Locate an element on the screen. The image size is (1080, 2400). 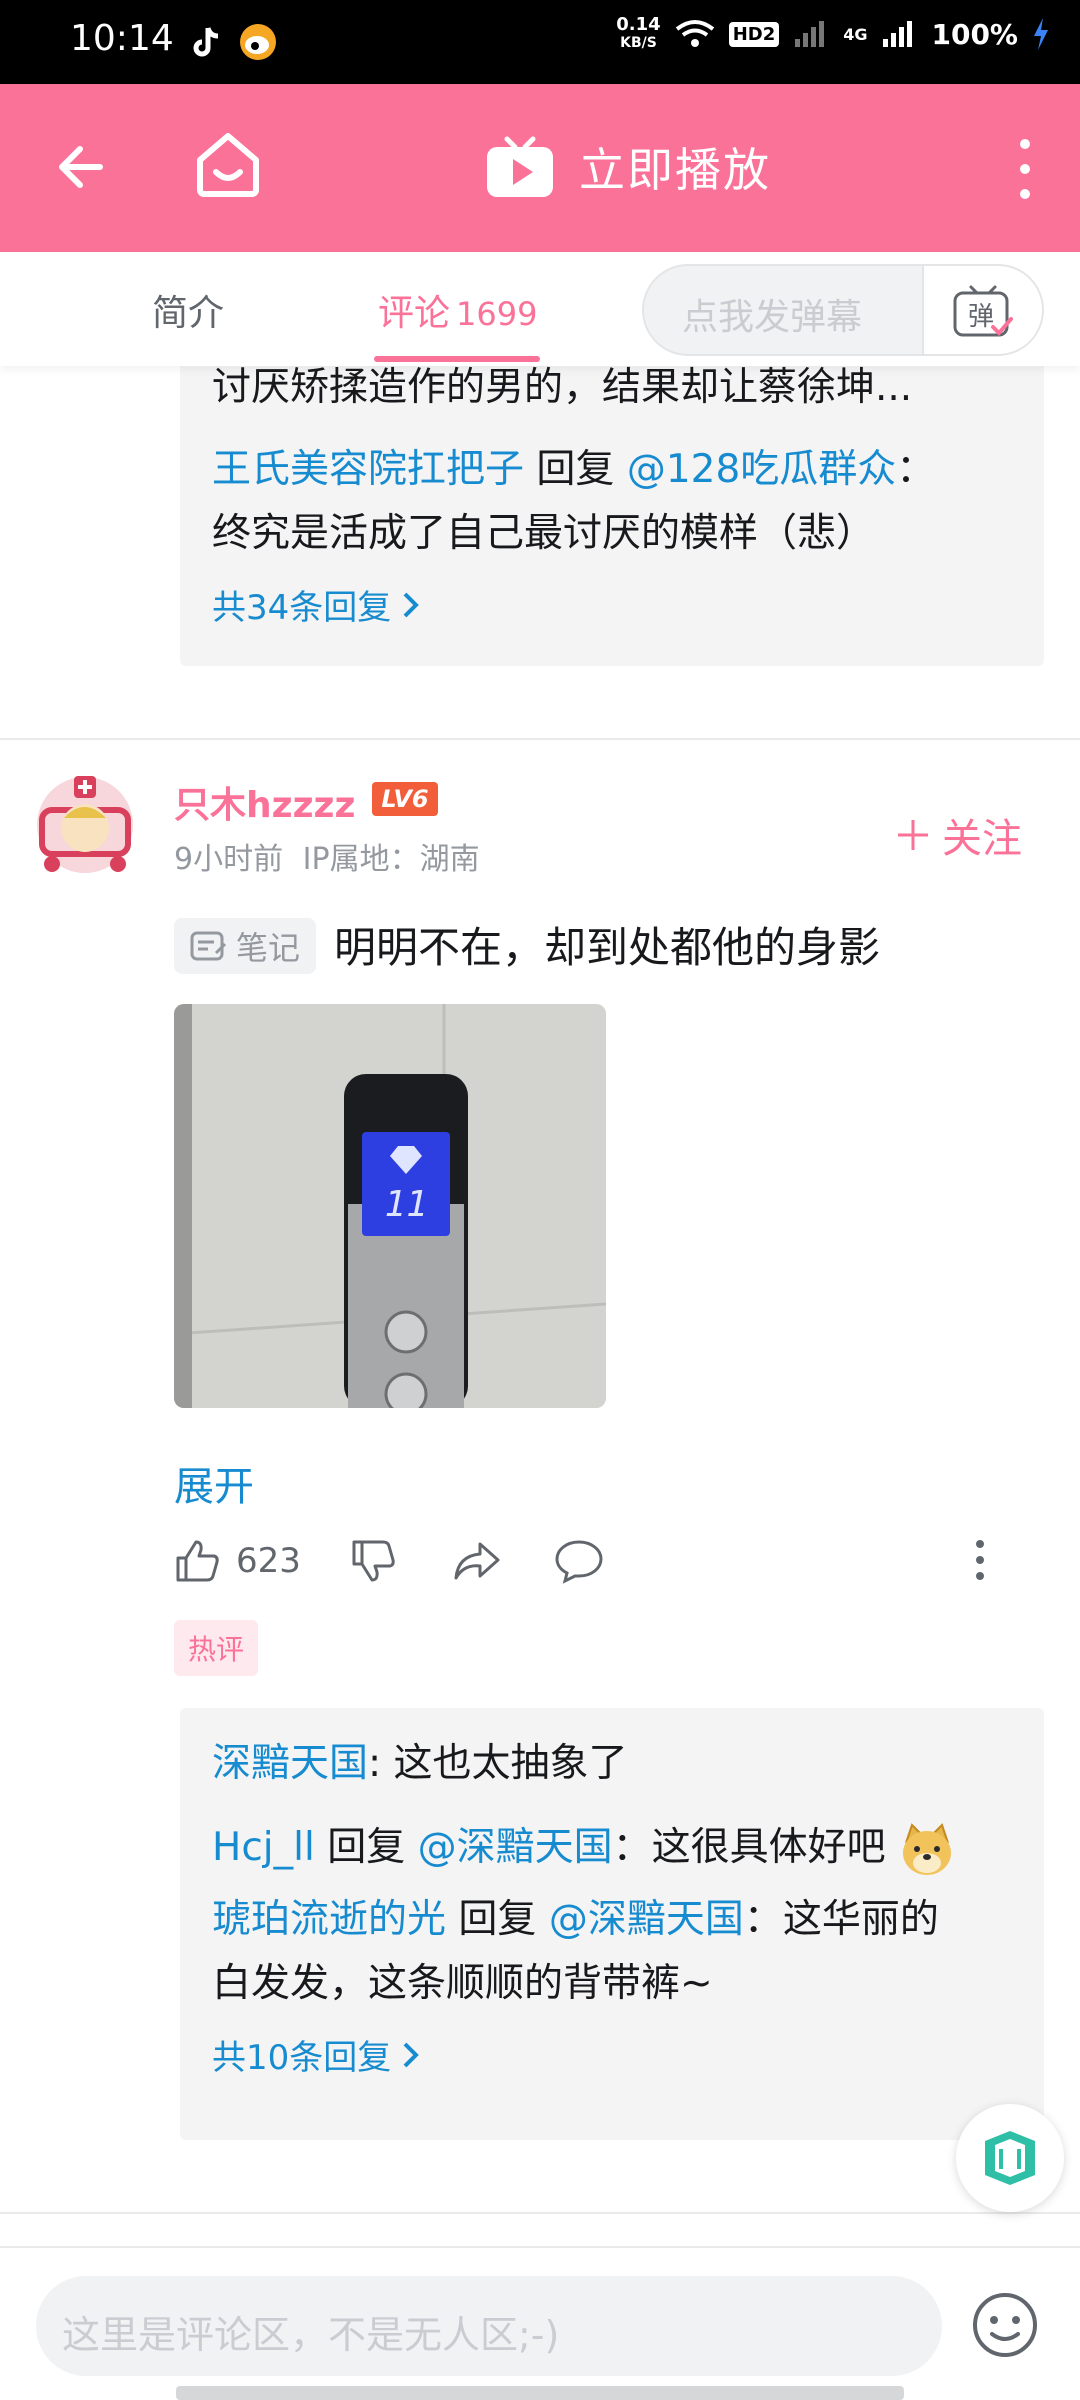
like-button: 623 is located at coordinates (237, 1561).